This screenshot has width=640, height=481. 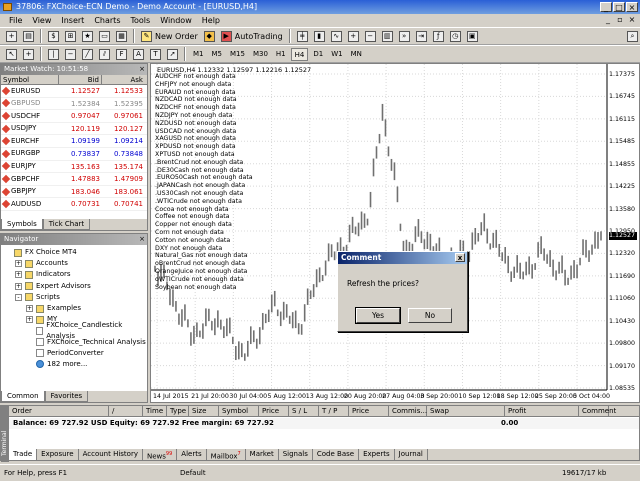 I want to click on menu-file: File, so click(x=15, y=20).